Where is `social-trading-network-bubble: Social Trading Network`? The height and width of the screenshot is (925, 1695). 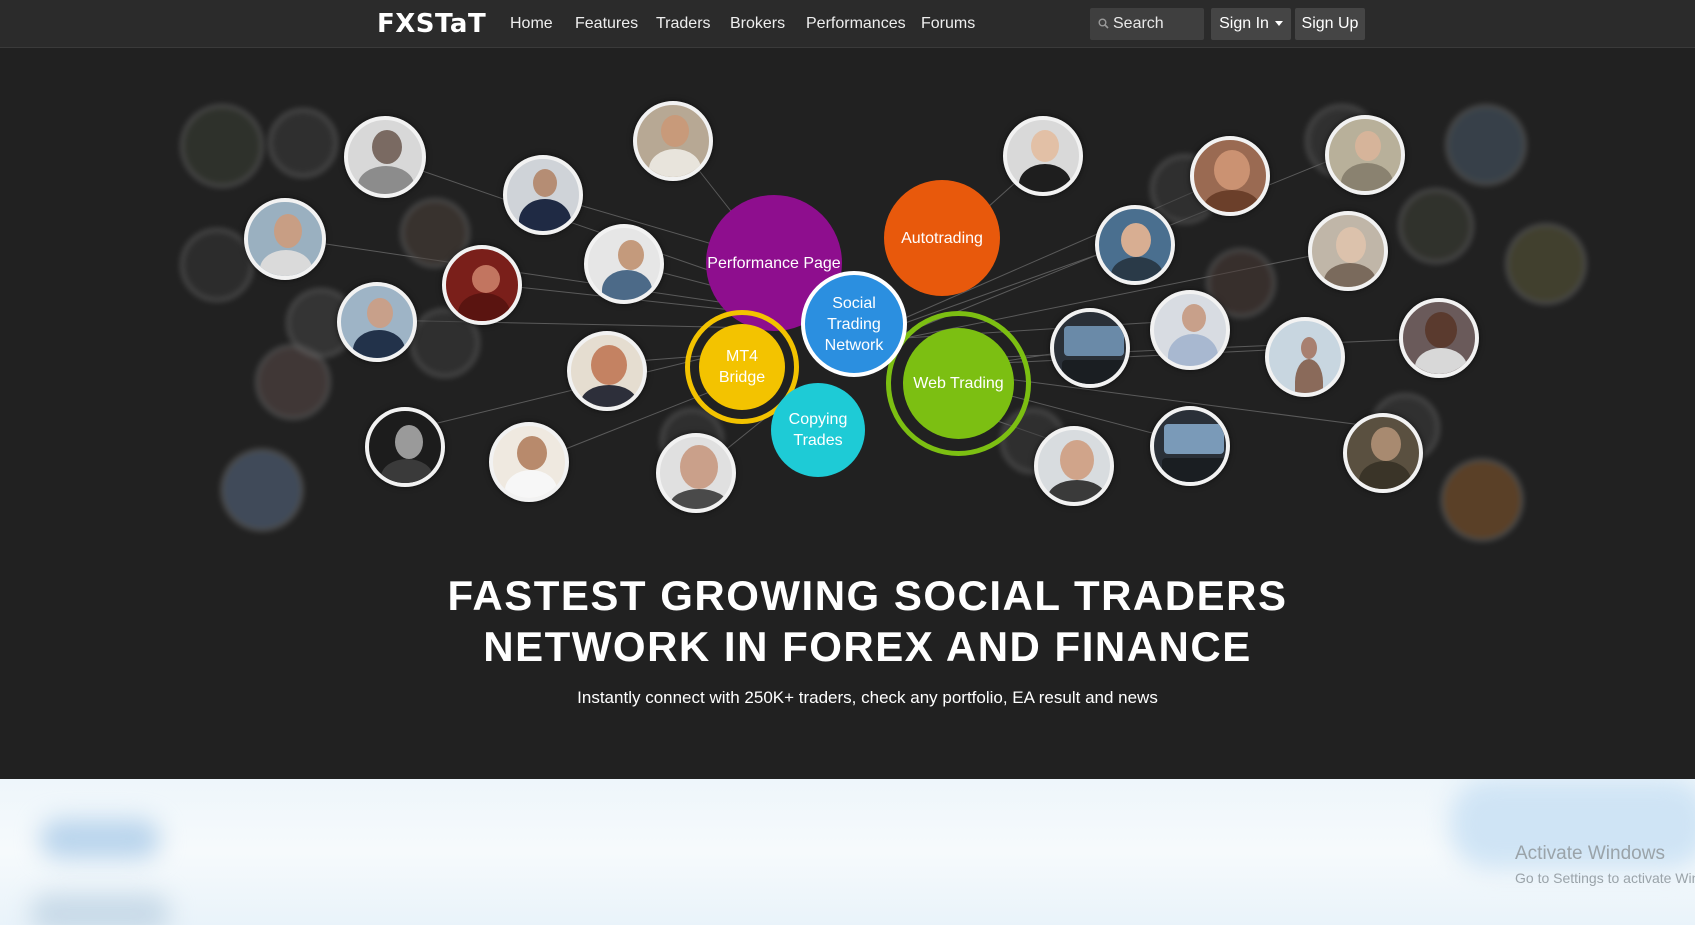 social-trading-network-bubble: Social Trading Network is located at coordinates (854, 324).